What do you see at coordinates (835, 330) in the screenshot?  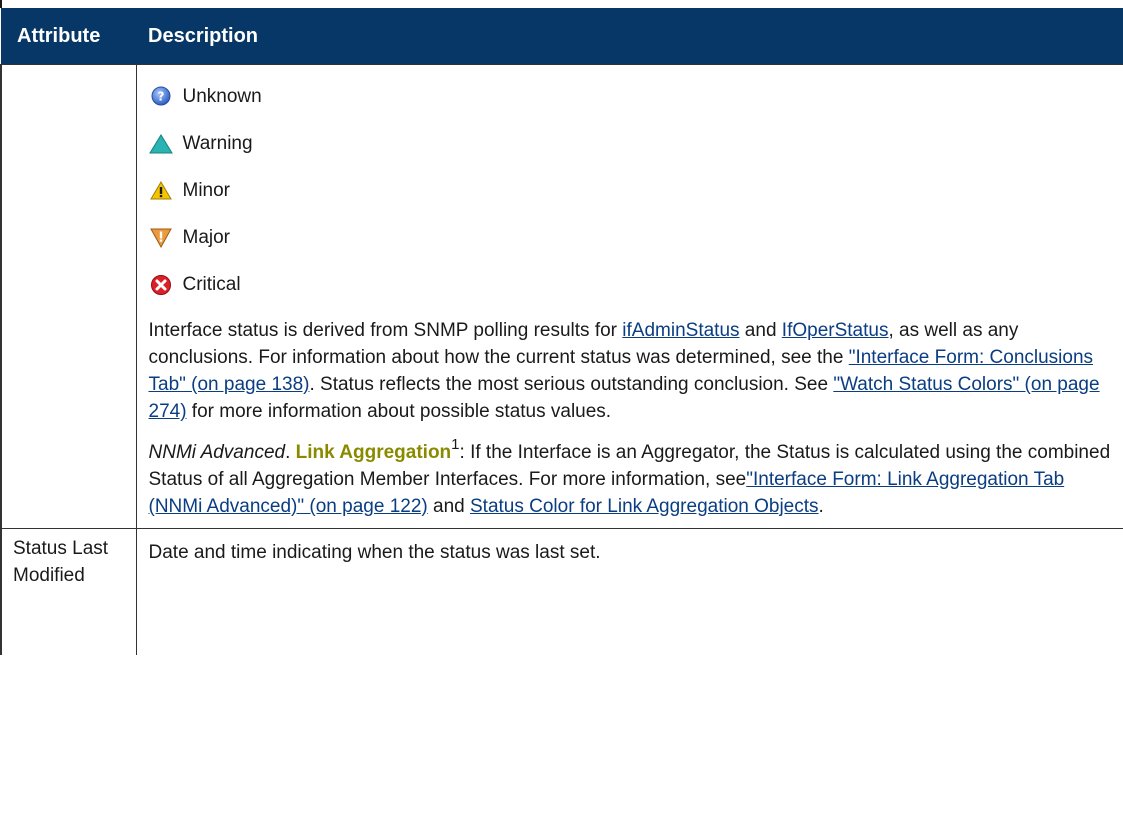 I see `ifoperstatus-link: IfOperStatus` at bounding box center [835, 330].